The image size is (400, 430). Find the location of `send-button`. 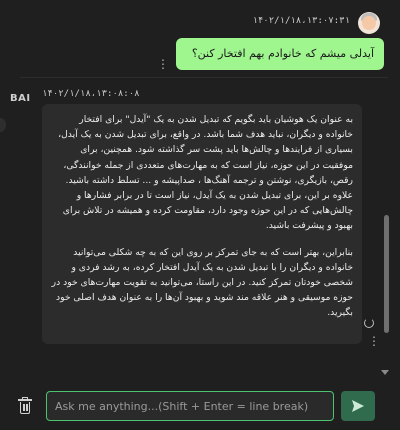

send-button is located at coordinates (358, 406).